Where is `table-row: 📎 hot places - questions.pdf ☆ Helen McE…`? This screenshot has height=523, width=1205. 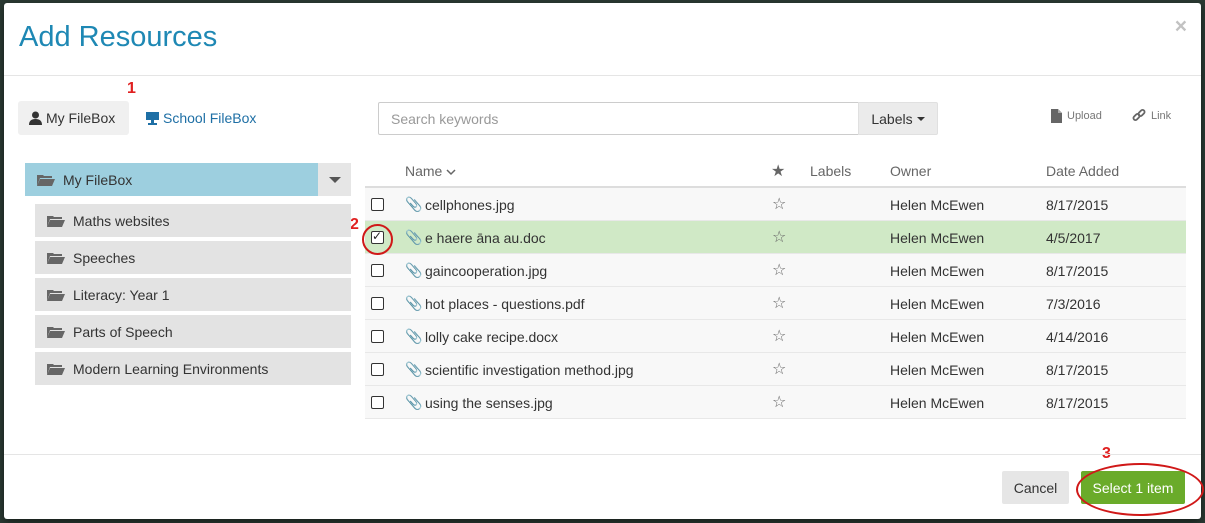 table-row: 📎 hot places - questions.pdf ☆ Helen McE… is located at coordinates (775, 303).